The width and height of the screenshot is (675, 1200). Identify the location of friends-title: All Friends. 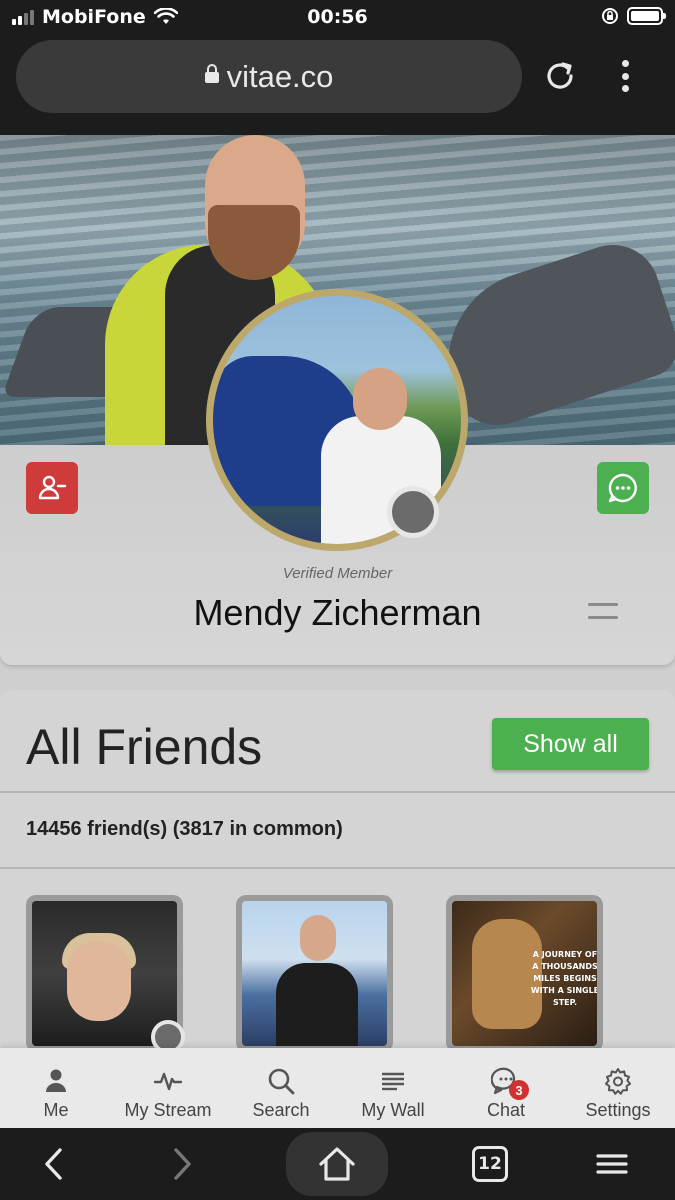
(144, 747).